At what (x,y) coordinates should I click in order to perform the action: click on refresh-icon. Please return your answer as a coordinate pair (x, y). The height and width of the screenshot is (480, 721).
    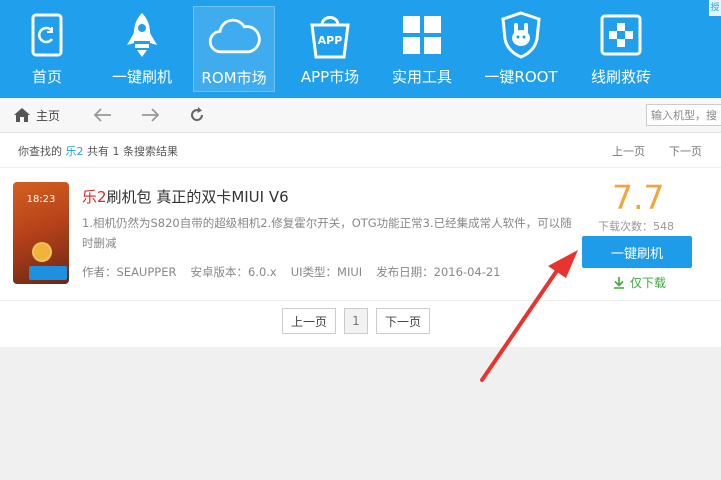
    Looking at the image, I should click on (197, 115).